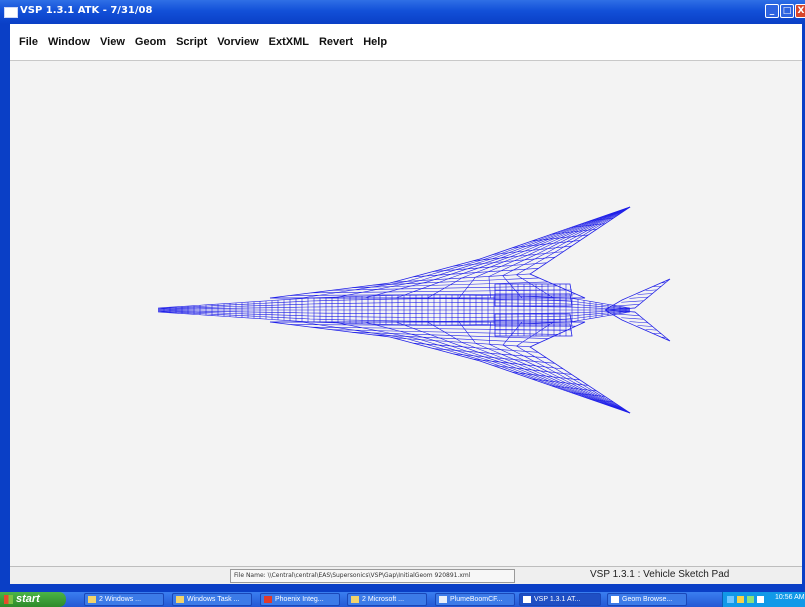  What do you see at coordinates (28, 599) in the screenshot?
I see `start-label: start` at bounding box center [28, 599].